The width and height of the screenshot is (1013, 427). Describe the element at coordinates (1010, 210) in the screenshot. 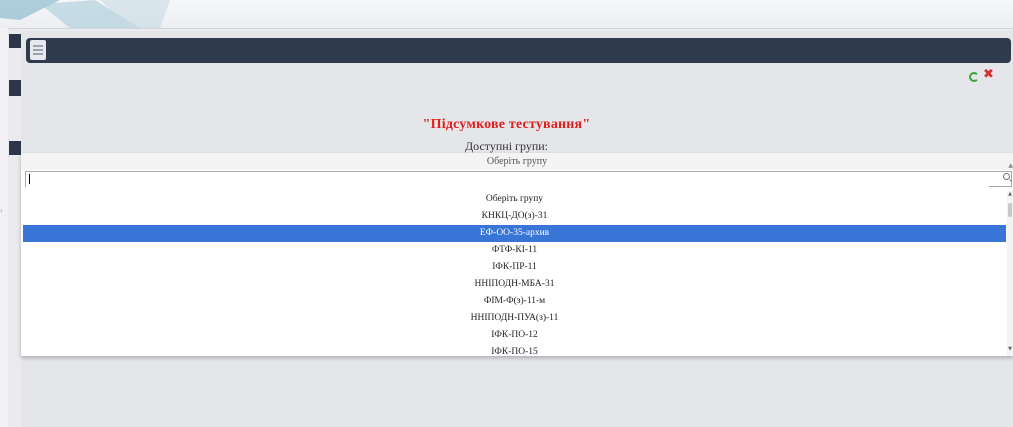

I see `scrollbar-thumb` at that location.